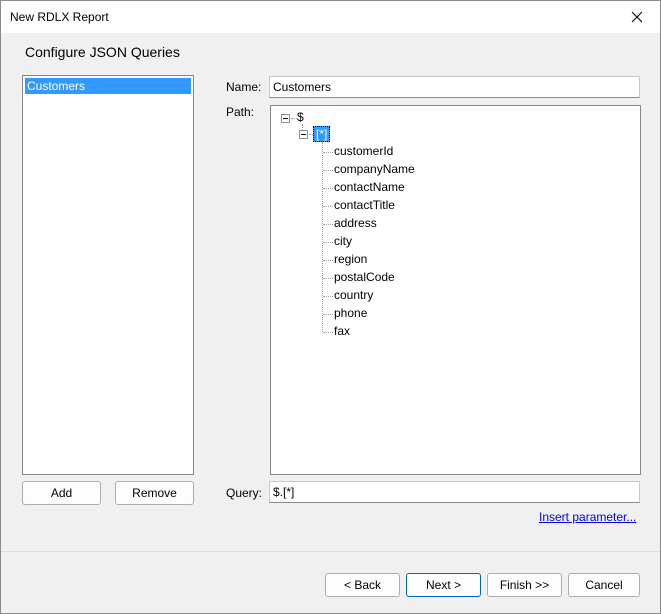 The image size is (661, 614). Describe the element at coordinates (322, 134) in the screenshot. I see `tree-array-node: [*]` at that location.